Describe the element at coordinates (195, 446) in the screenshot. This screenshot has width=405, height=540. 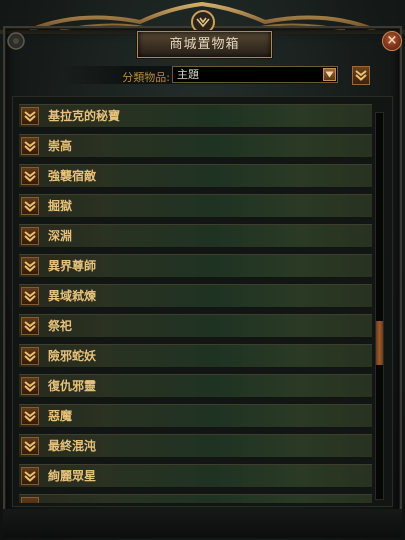
I see `list-item: 最終混沌` at that location.